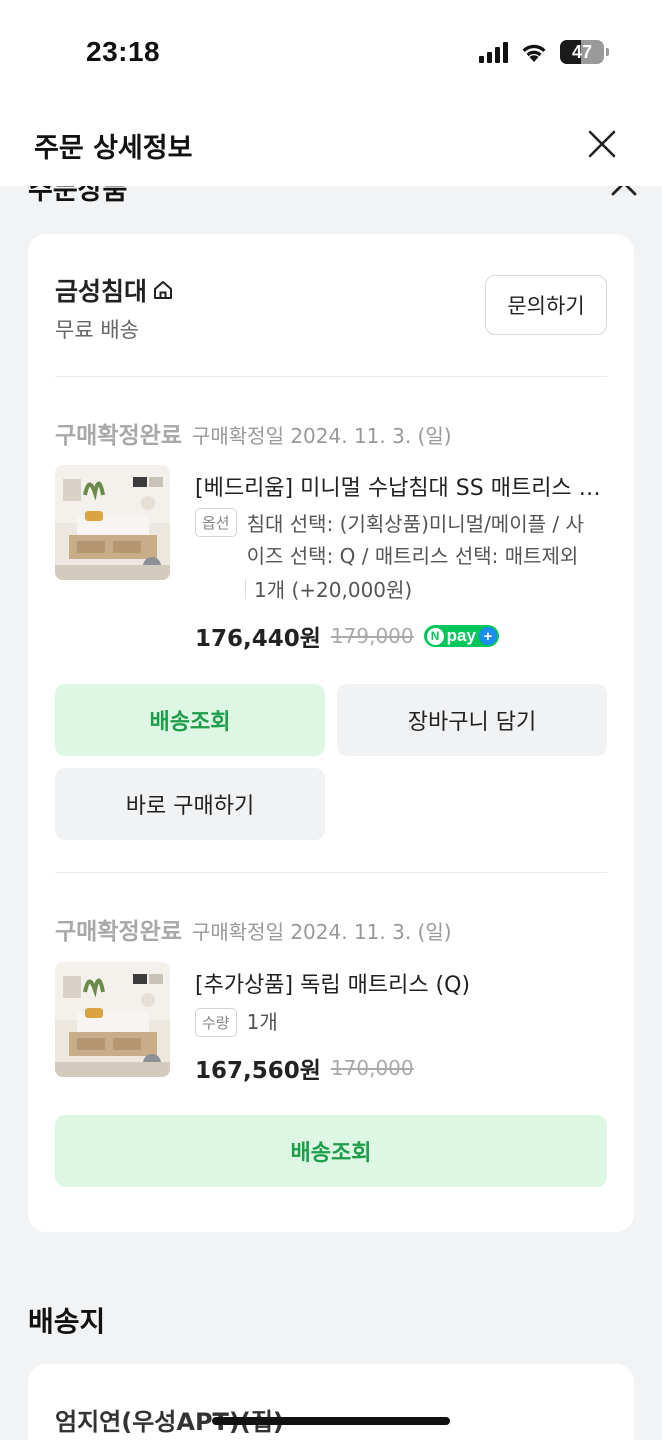 Image resolution: width=662 pixels, height=1440 pixels. I want to click on quantity: 1개, so click(262, 1022).